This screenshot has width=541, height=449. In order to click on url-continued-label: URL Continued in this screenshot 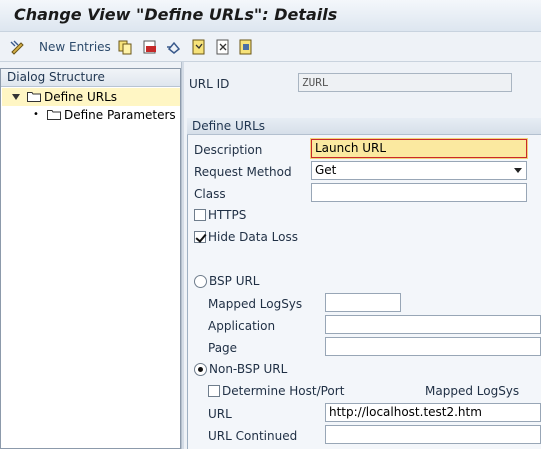, I will do `click(253, 436)`.